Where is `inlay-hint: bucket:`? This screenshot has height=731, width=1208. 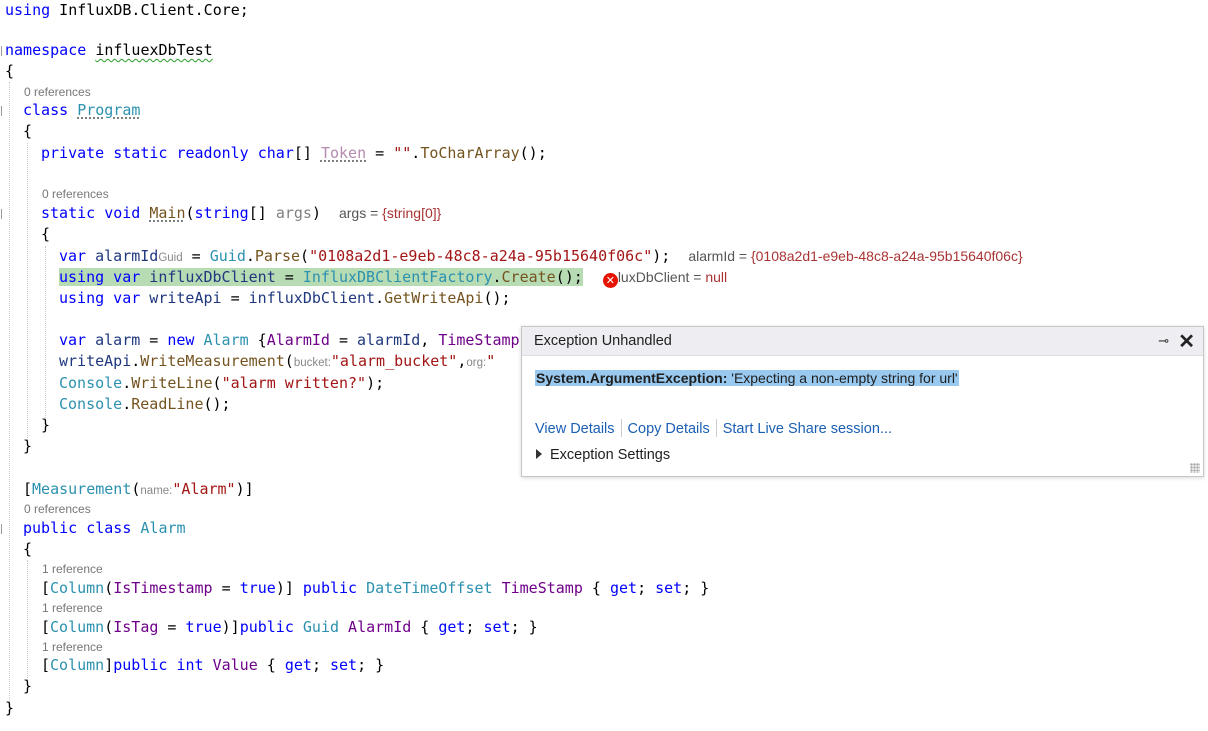
inlay-hint: bucket: is located at coordinates (312, 363).